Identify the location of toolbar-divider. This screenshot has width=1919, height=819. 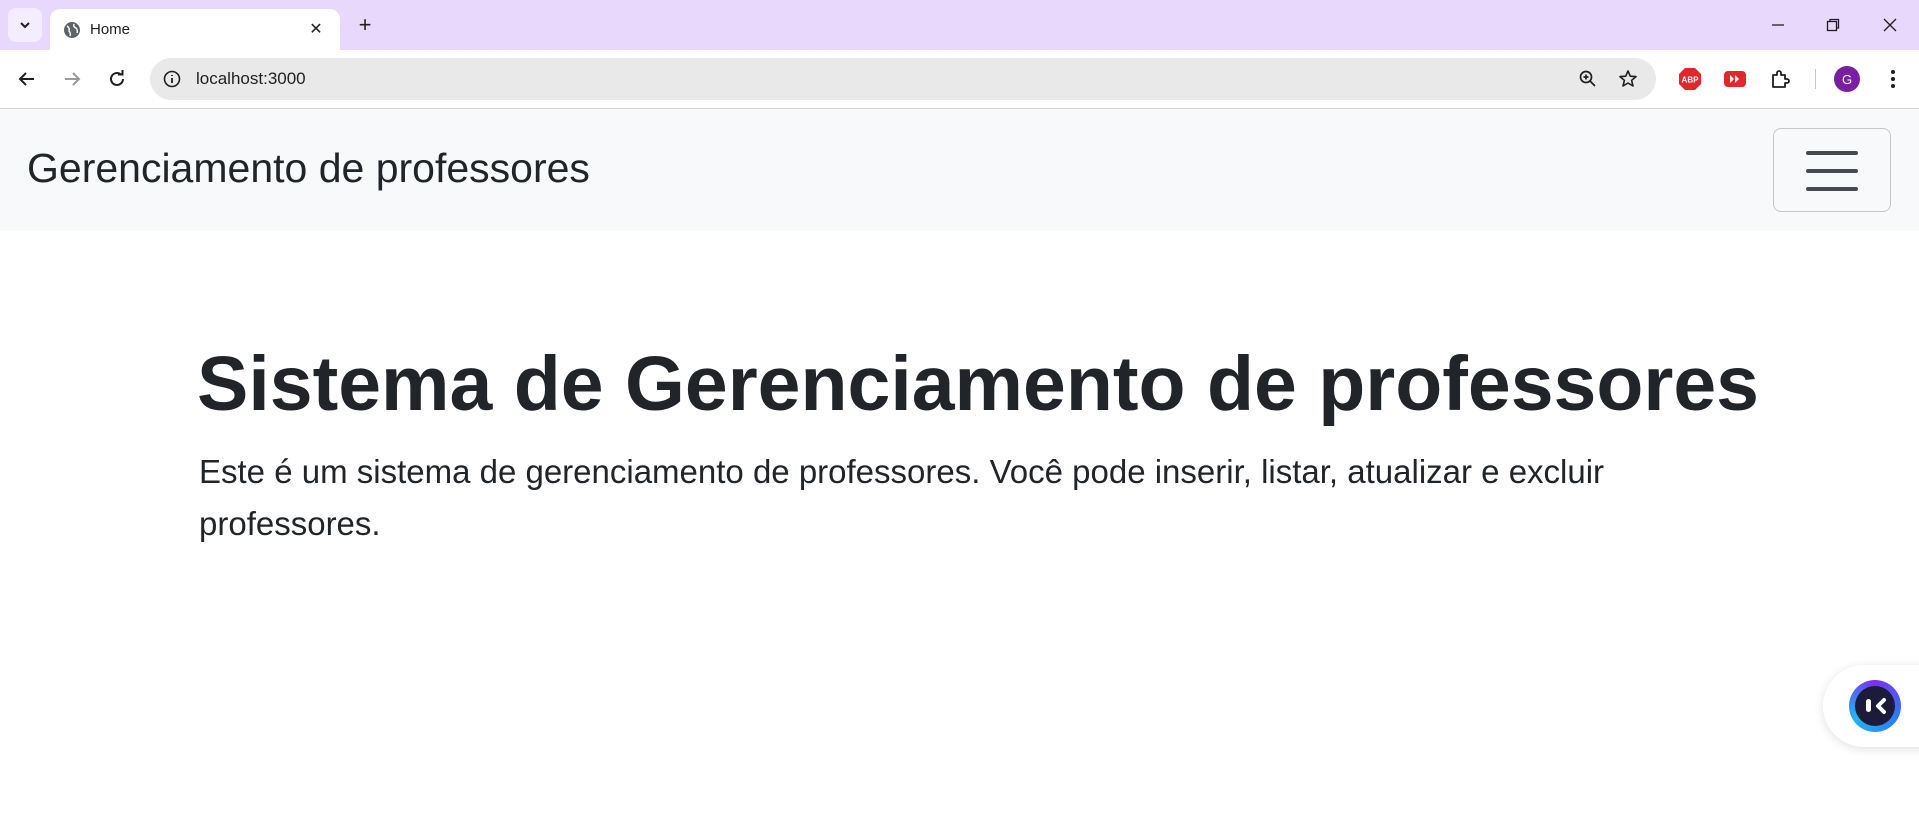
(1815, 79).